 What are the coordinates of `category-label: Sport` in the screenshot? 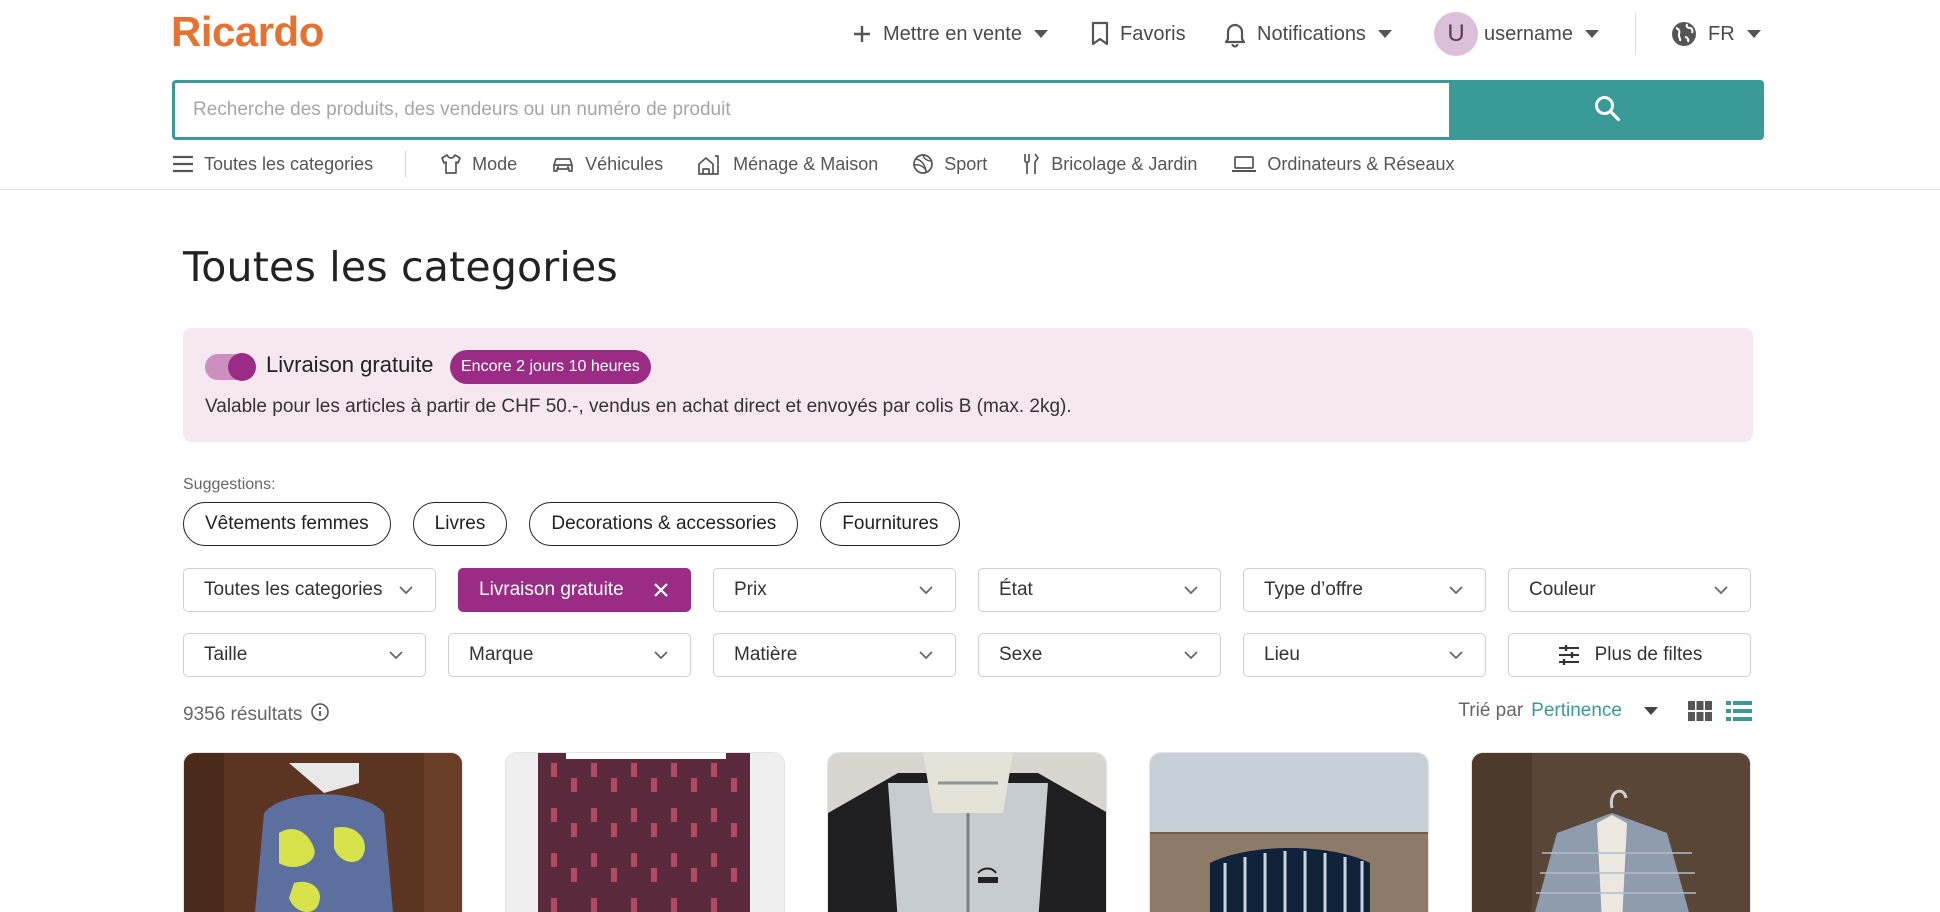 It's located at (966, 163).